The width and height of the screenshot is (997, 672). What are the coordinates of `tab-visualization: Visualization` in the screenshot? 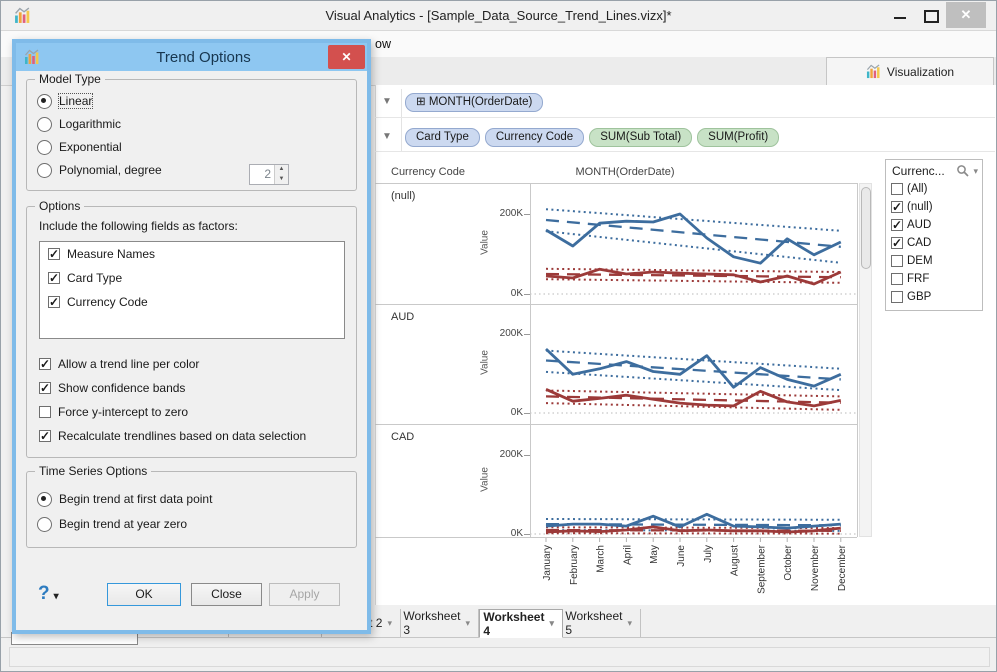 It's located at (910, 71).